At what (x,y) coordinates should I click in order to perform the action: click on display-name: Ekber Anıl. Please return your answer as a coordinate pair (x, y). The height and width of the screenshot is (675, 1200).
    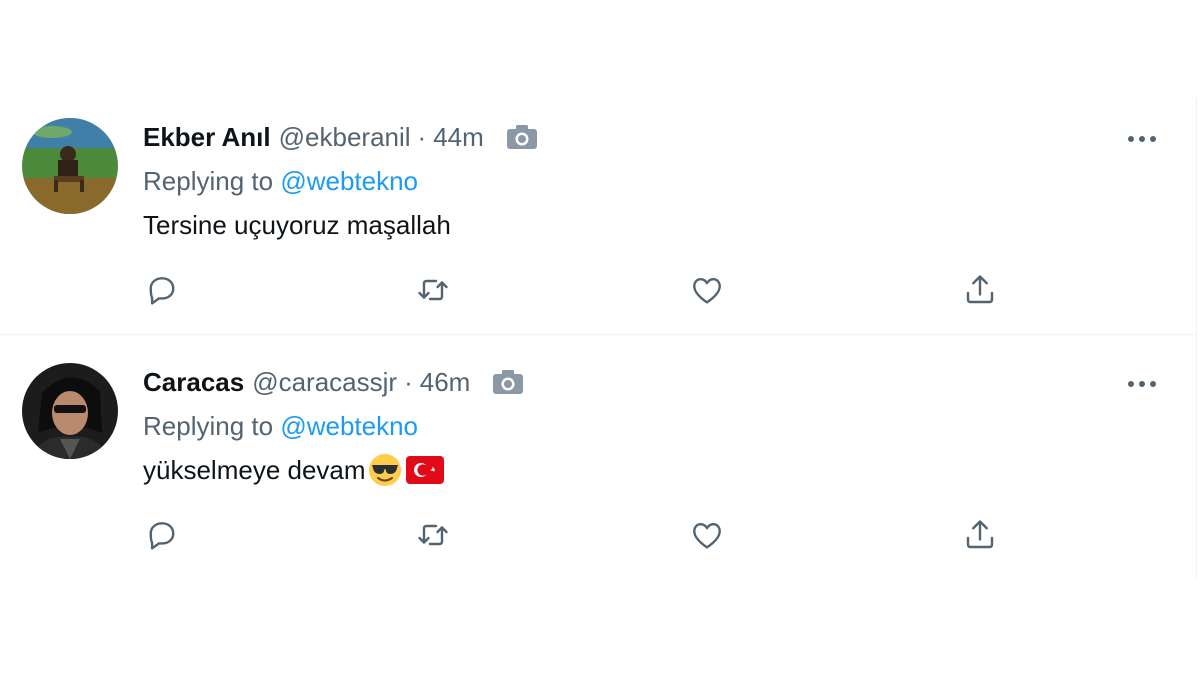
    Looking at the image, I should click on (207, 137).